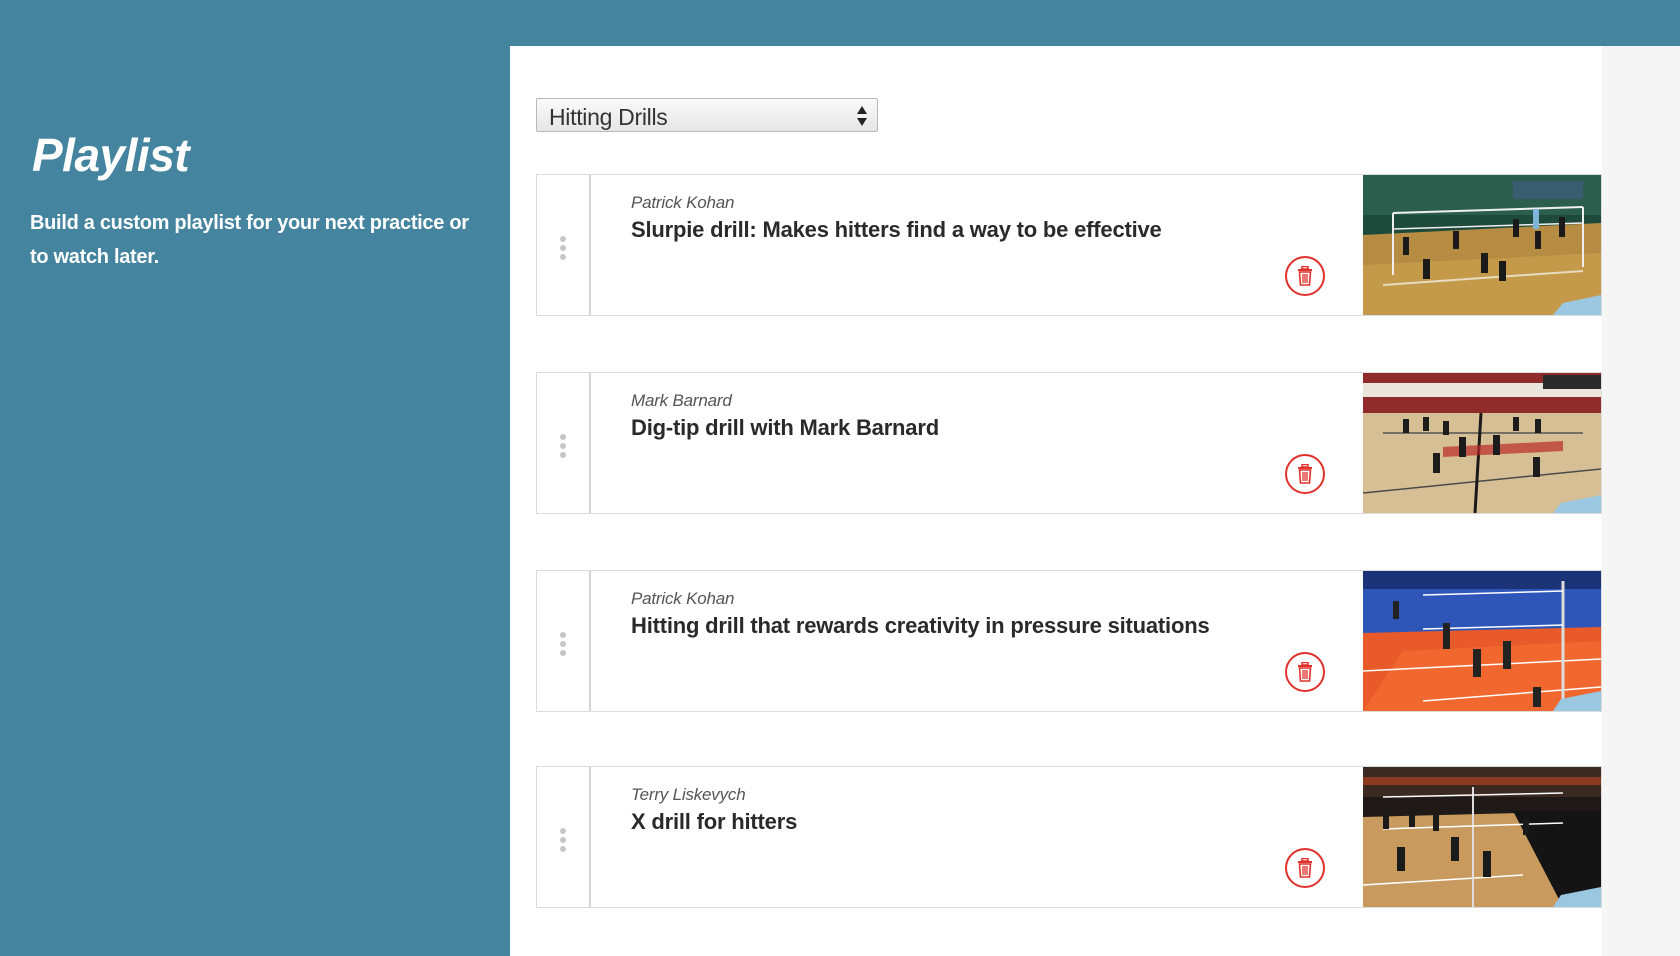  I want to click on item-author: Terry Liskevych, so click(688, 794).